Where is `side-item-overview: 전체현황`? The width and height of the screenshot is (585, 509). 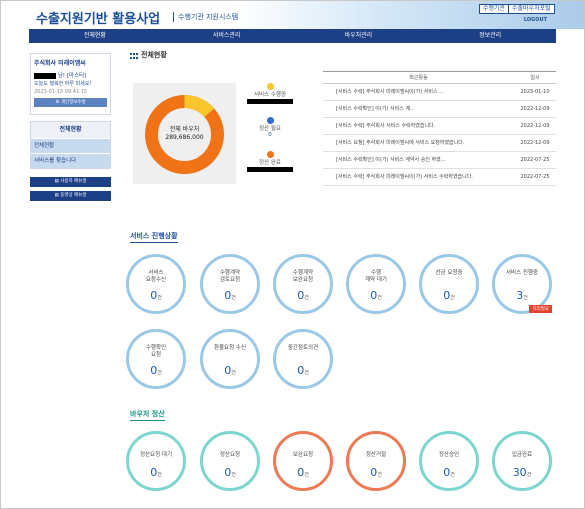
side-item-overview: 전체현황 is located at coordinates (70, 145).